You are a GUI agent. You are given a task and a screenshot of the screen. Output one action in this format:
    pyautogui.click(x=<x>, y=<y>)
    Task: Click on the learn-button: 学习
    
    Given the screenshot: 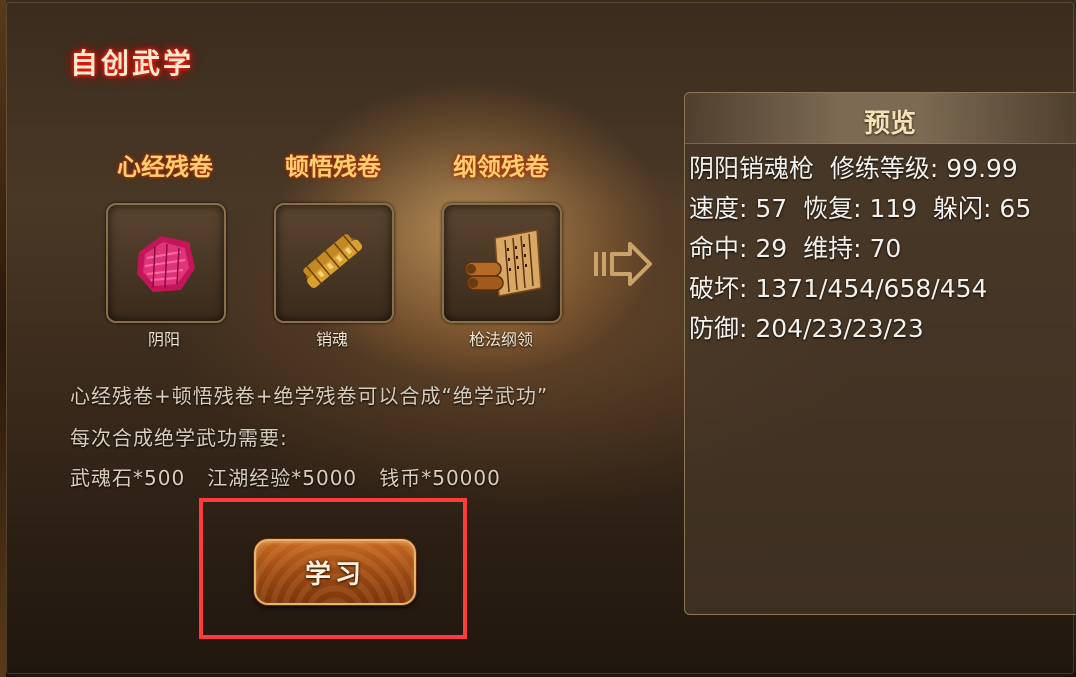 What is the action you would take?
    pyautogui.click(x=335, y=572)
    